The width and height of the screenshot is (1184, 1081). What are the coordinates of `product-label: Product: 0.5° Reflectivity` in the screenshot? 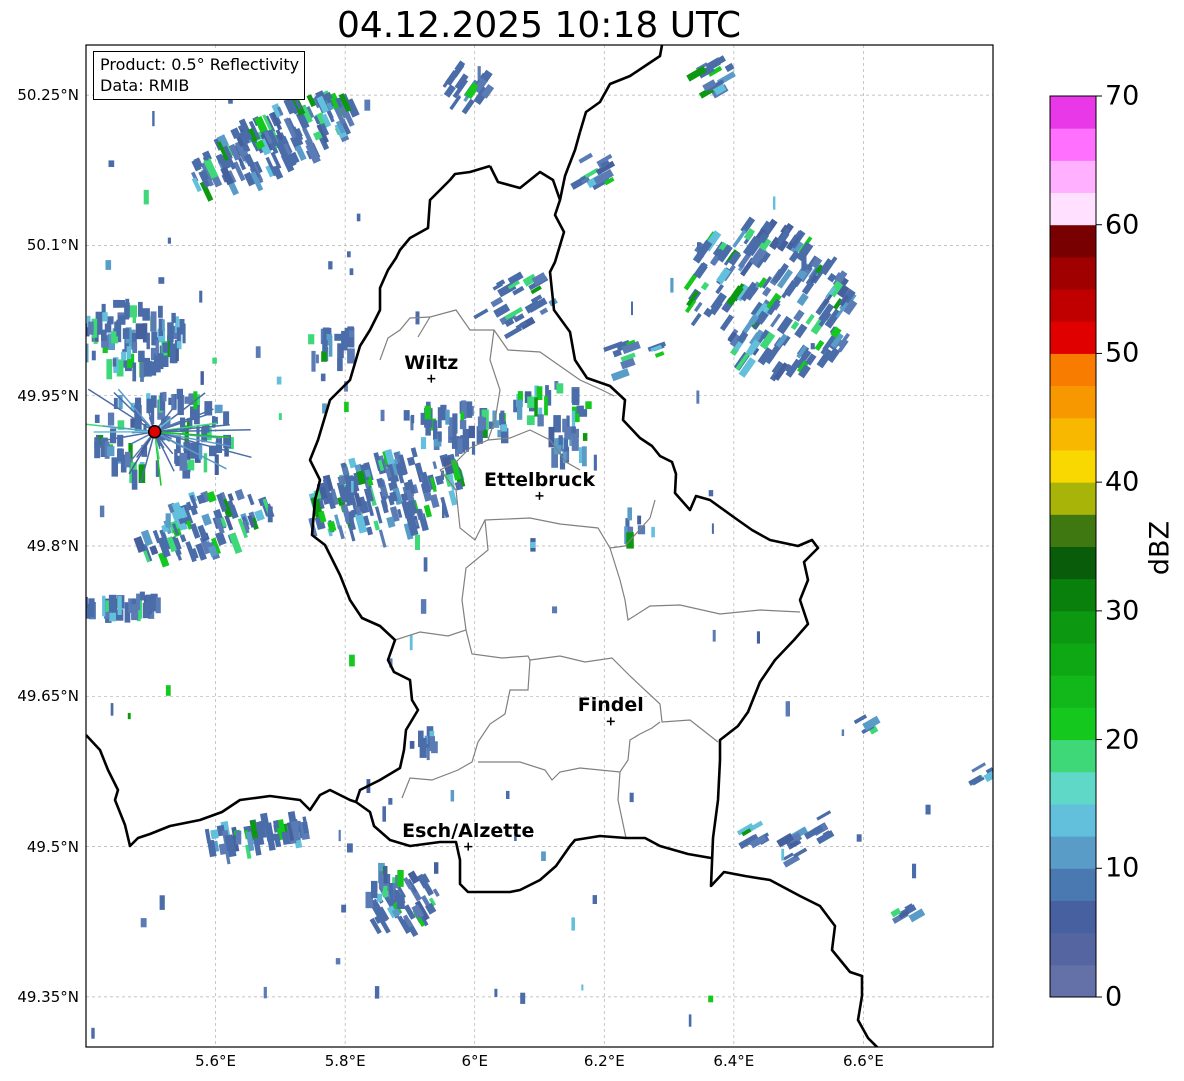 It's located at (200, 64).